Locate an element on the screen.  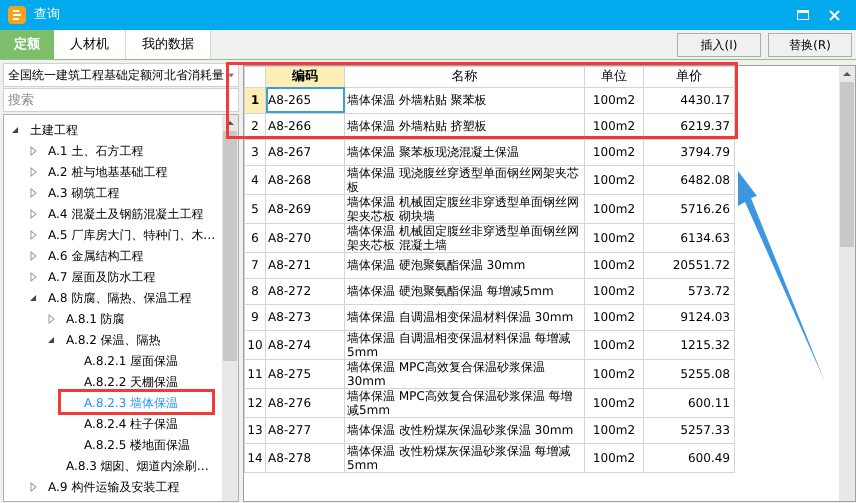
tree-item: A.8.2.5 楼地面保温 is located at coordinates (137, 445).